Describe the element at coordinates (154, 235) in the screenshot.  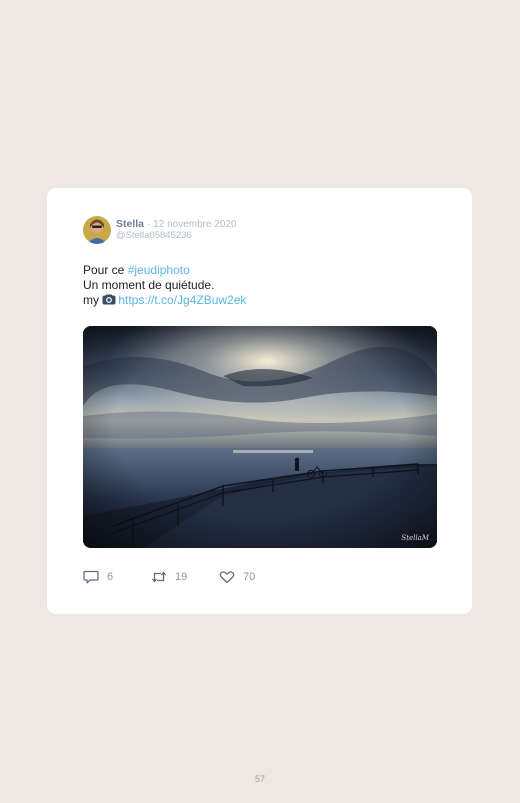
I see `author-handle: @Stella05845236` at that location.